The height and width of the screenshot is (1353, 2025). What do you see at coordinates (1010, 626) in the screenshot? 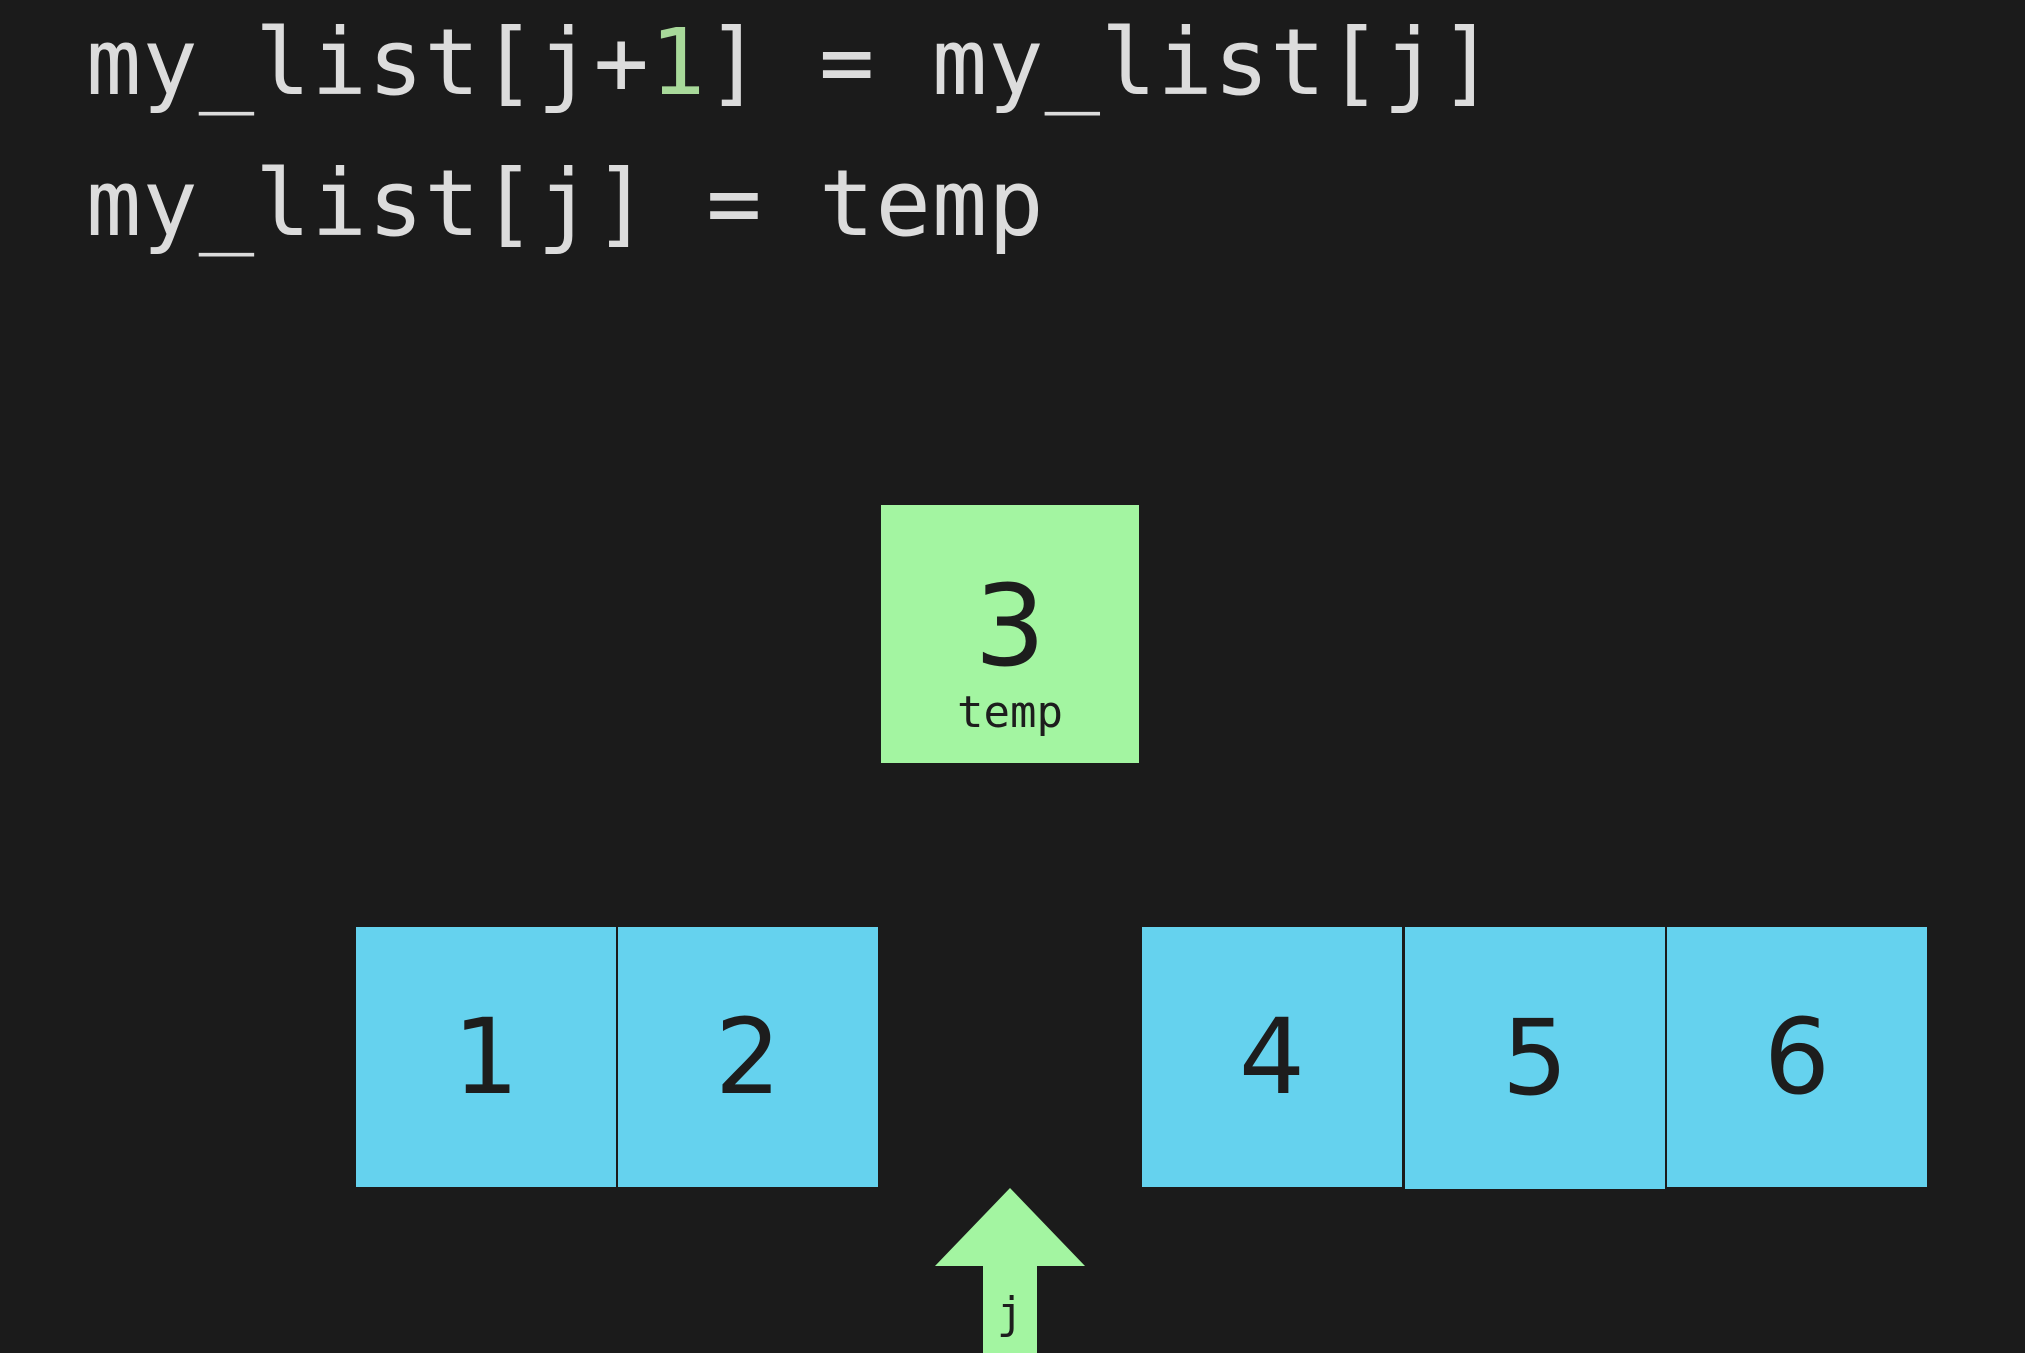
I see `temp-value: 3` at bounding box center [1010, 626].